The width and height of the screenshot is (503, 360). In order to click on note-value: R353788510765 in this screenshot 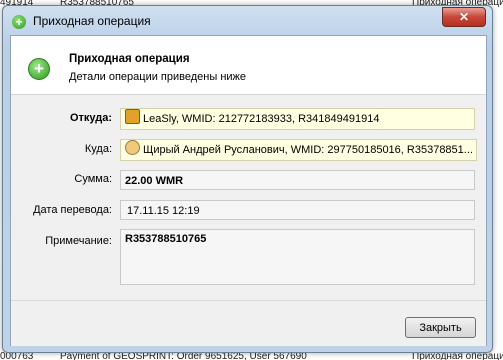, I will do `click(297, 257)`.